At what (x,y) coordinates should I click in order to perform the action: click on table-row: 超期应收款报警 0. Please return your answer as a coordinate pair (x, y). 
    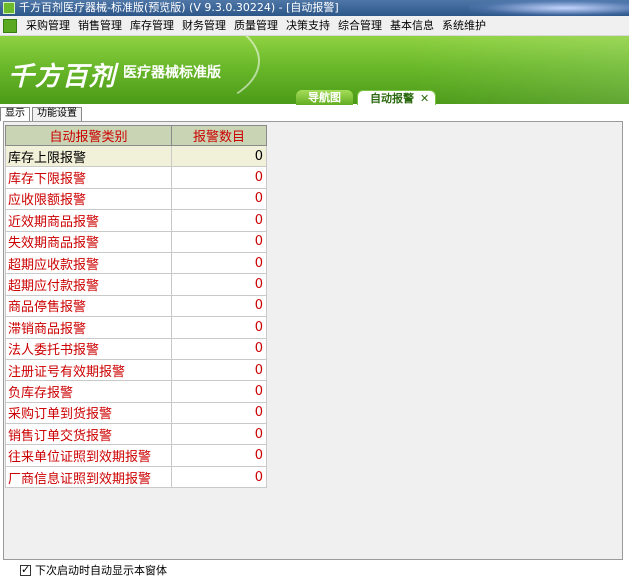
    Looking at the image, I should click on (136, 263).